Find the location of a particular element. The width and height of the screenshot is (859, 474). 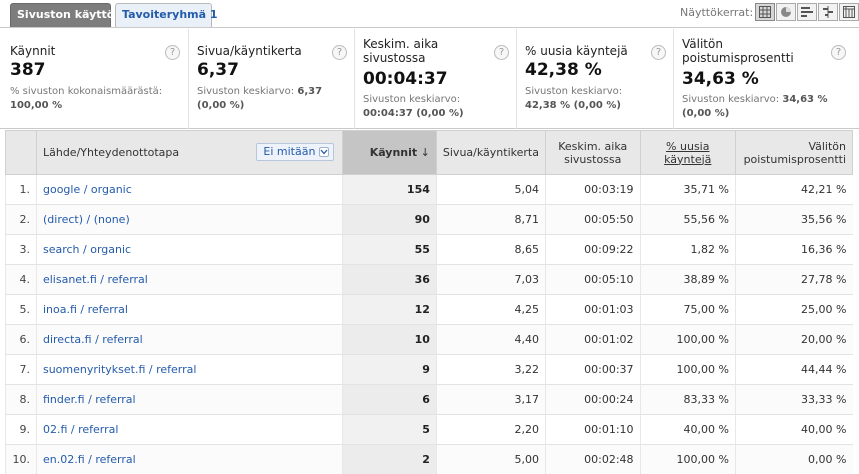

row-visits-cell: 90 is located at coordinates (389, 219).